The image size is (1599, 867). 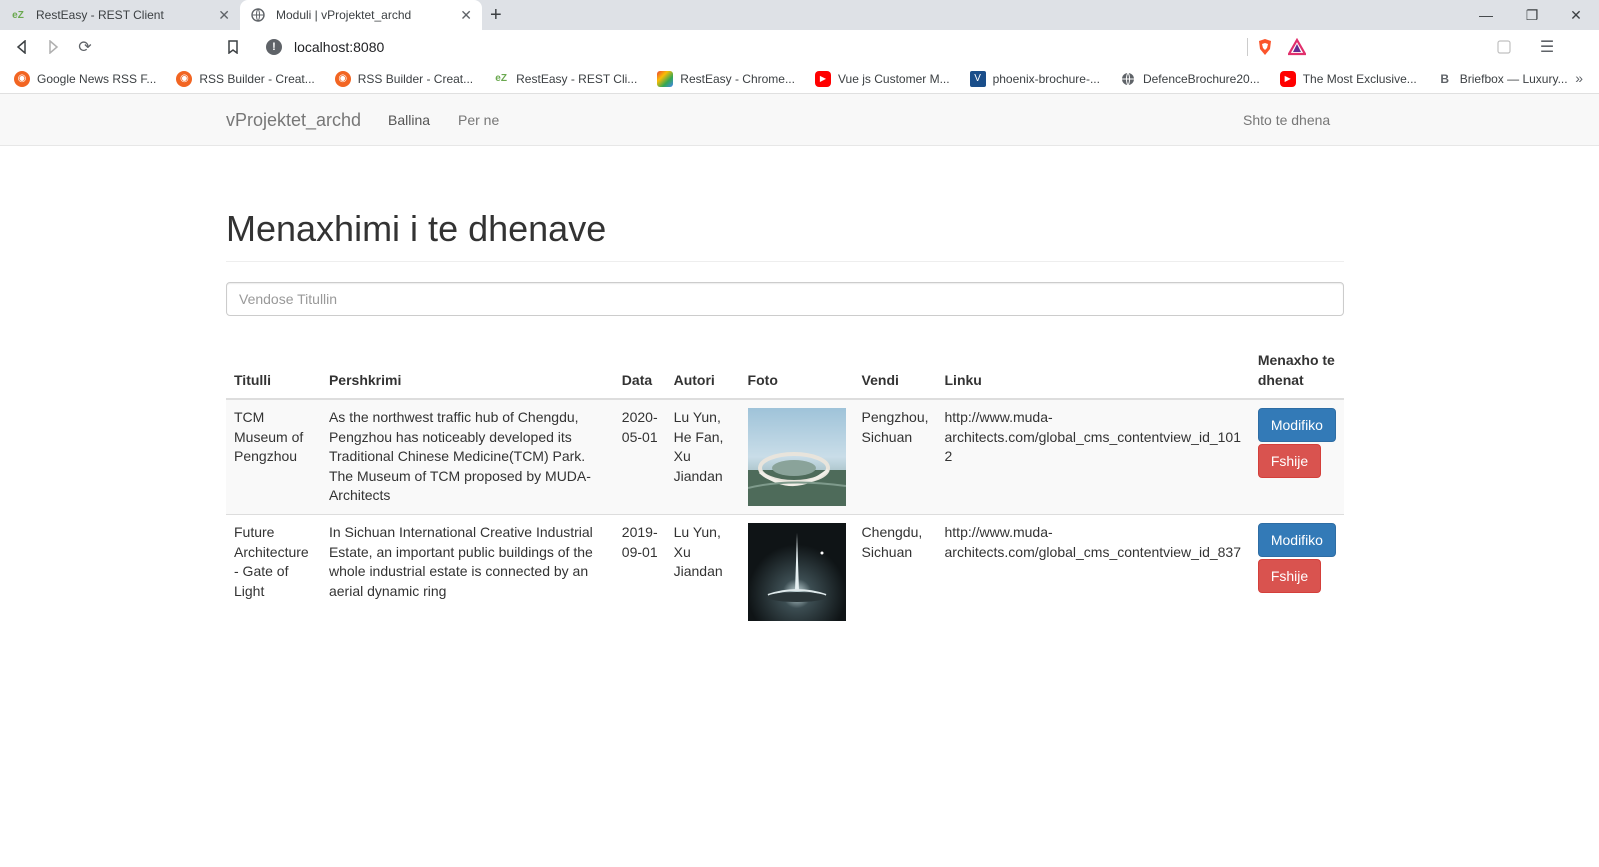 I want to click on browser-tab-moduli: Moduli | vProjektet_archd ✕, so click(x=361, y=15).